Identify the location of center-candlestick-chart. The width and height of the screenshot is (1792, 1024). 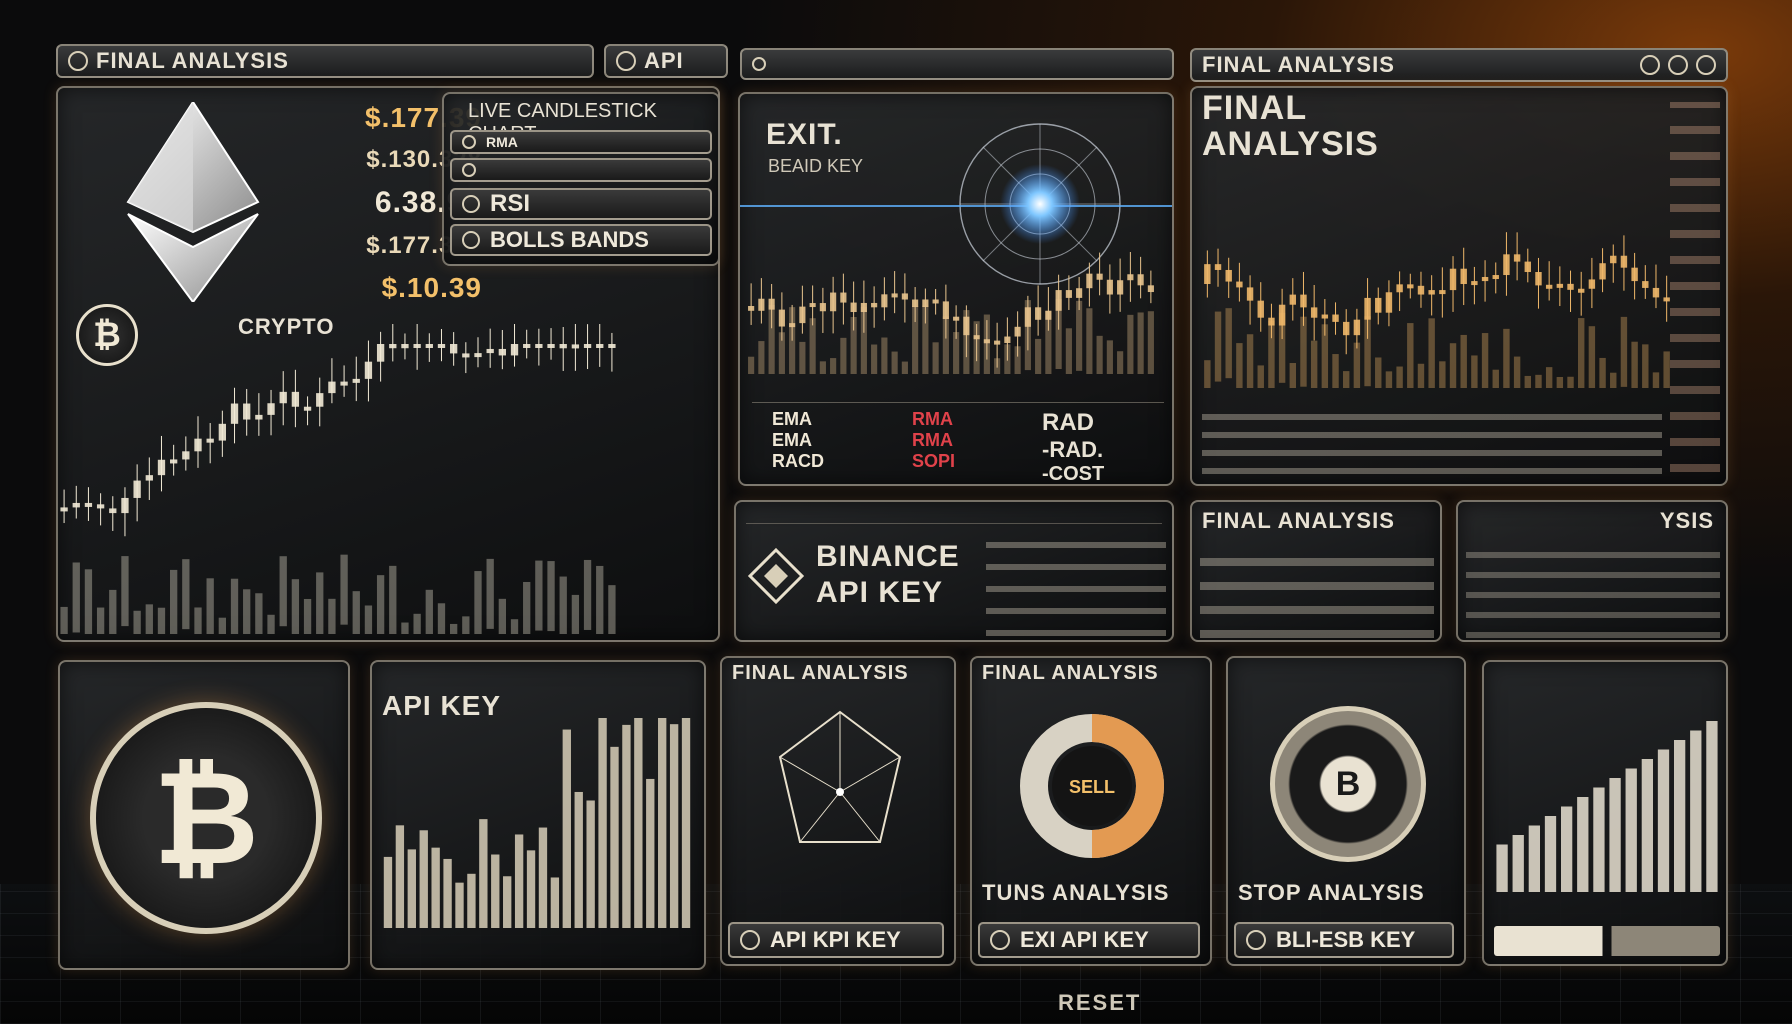
(951, 313).